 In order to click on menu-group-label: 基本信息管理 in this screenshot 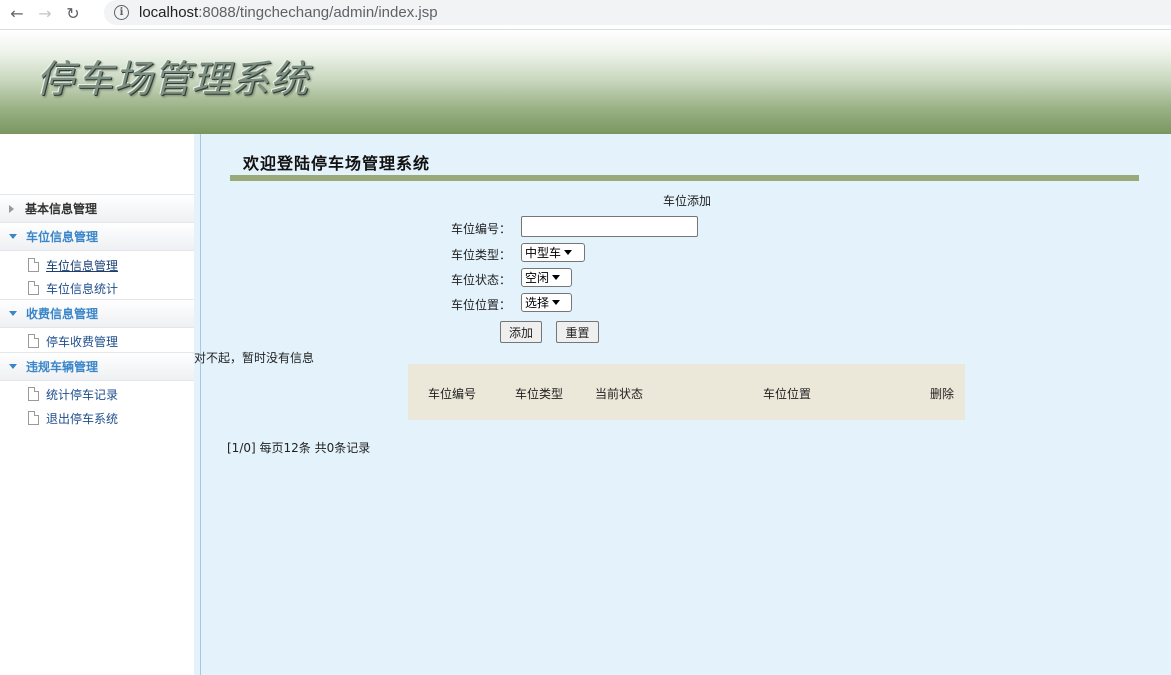, I will do `click(61, 209)`.